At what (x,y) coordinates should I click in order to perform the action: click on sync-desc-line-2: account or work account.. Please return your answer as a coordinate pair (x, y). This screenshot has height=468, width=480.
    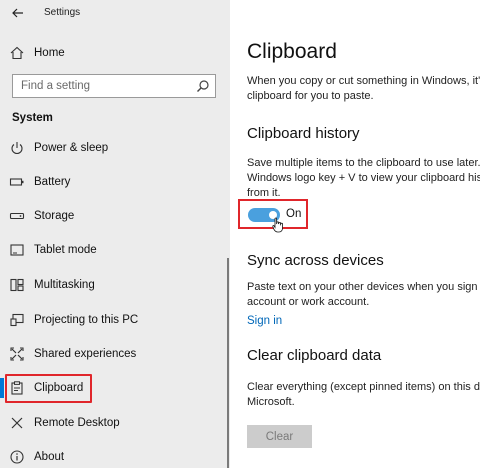
    Looking at the image, I should click on (308, 302).